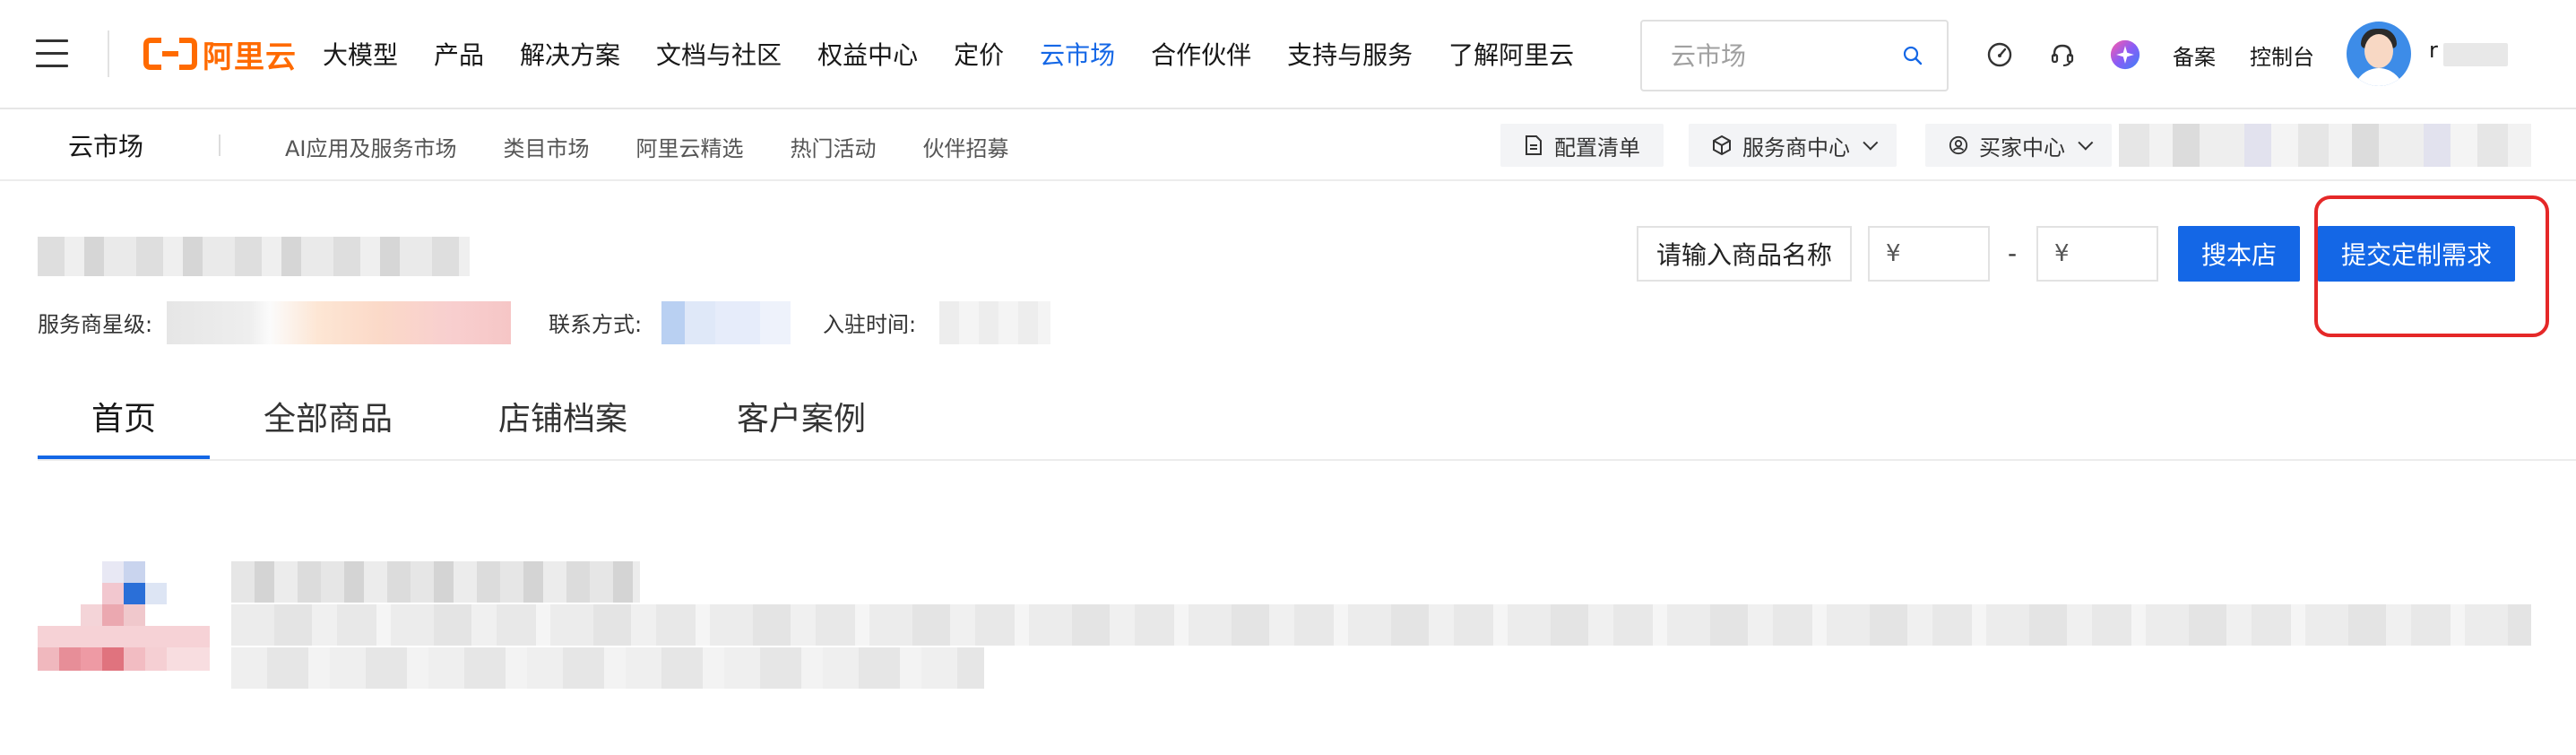  Describe the element at coordinates (547, 146) in the screenshot. I see `subnav-link-categories: 类目市场` at that location.